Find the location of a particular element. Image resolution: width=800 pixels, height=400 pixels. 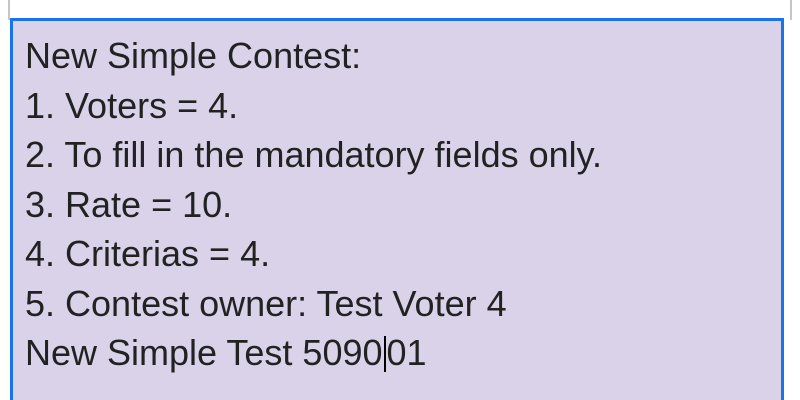

cell-text-line: 1. Voters = 4. is located at coordinates (132, 105).